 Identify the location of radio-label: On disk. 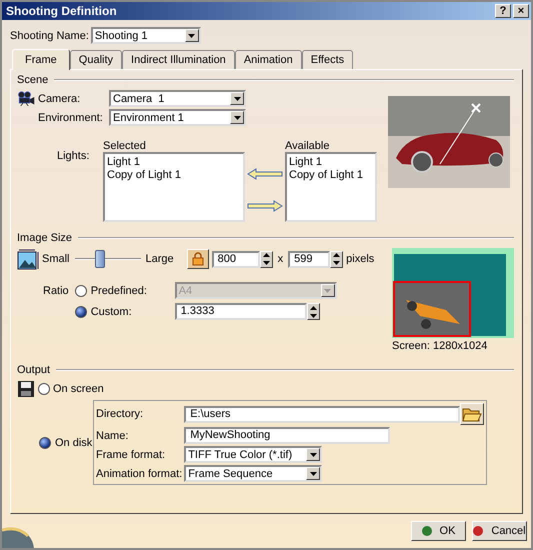
(73, 442).